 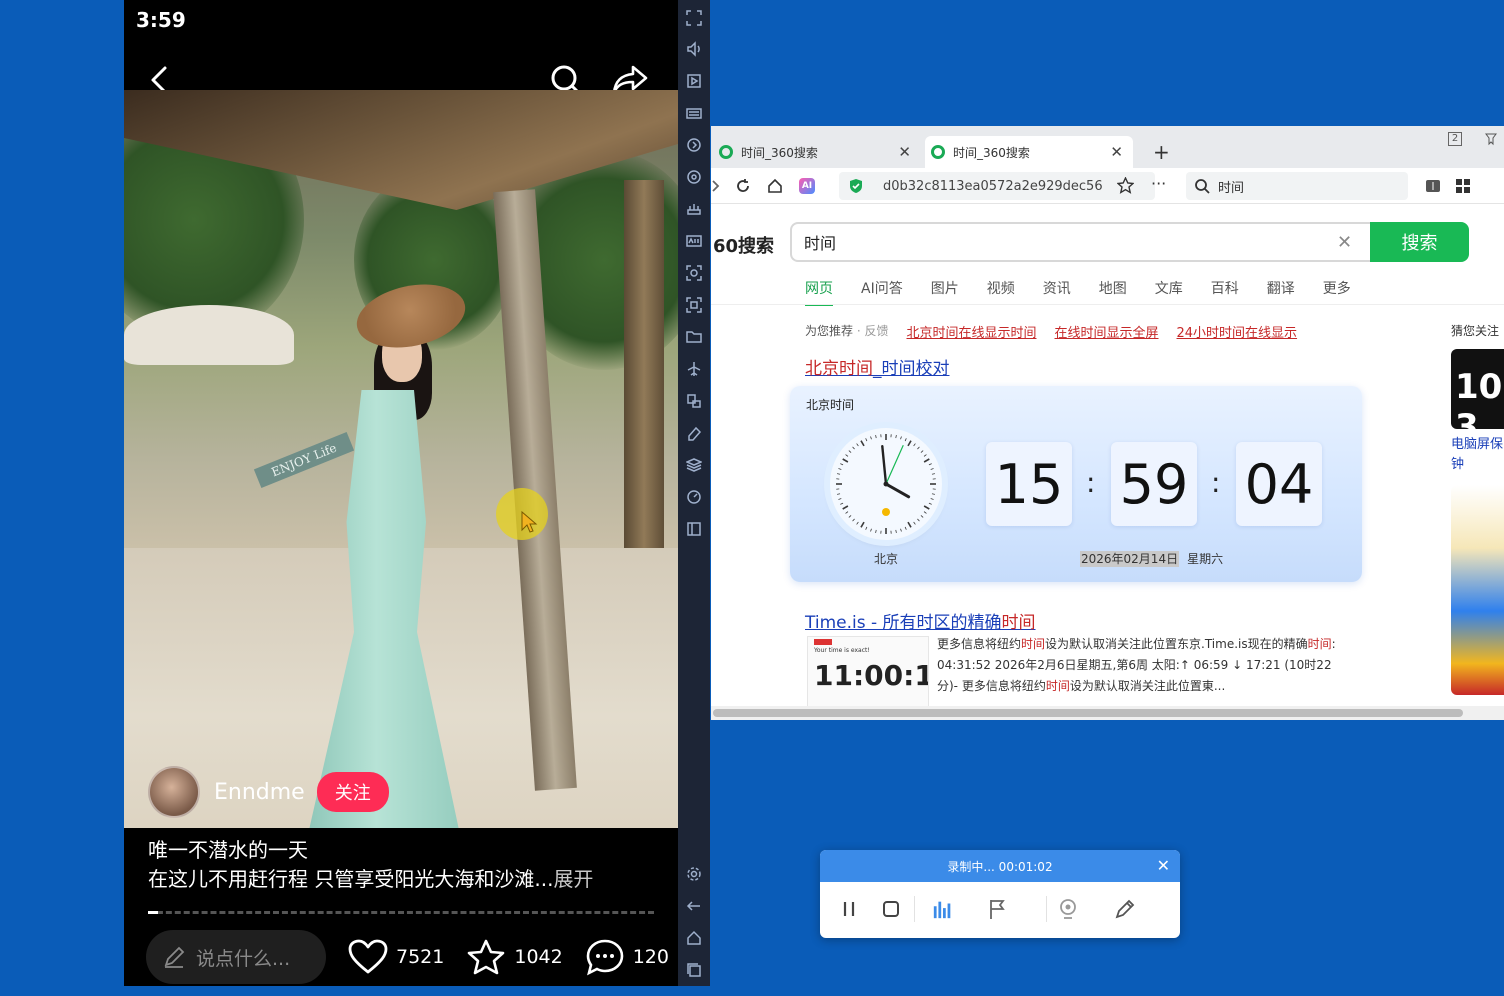 What do you see at coordinates (1477, 590) in the screenshot?
I see `side-tile-ad` at bounding box center [1477, 590].